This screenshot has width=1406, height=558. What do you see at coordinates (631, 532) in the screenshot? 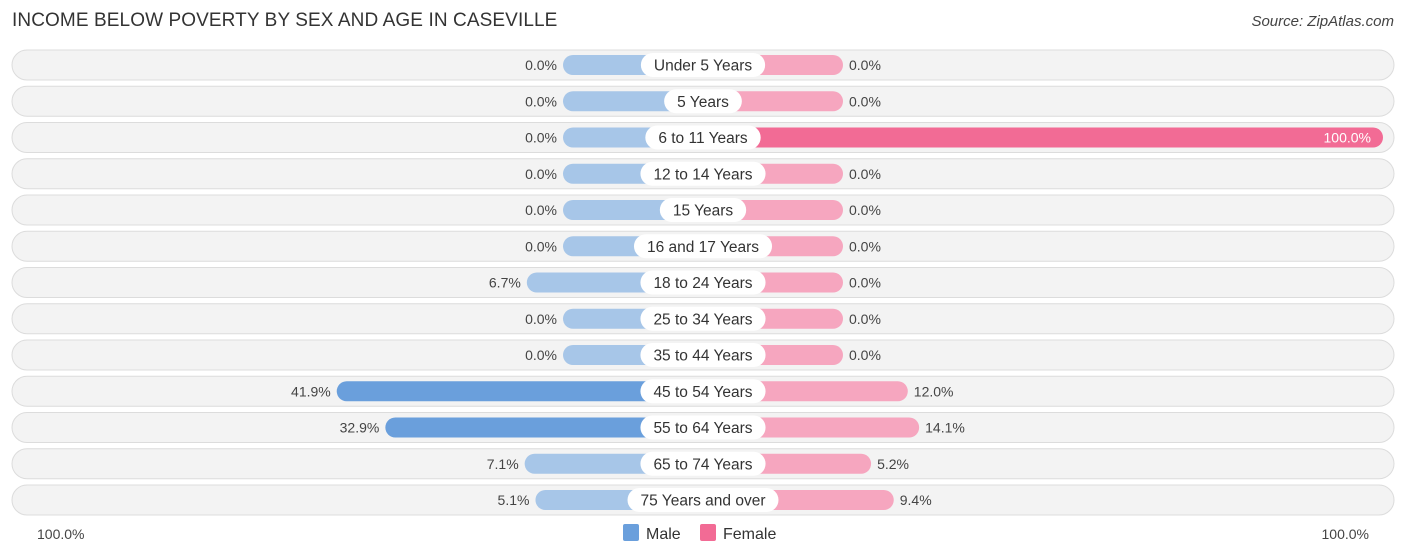
I see `legend-swatch-male` at bounding box center [631, 532].